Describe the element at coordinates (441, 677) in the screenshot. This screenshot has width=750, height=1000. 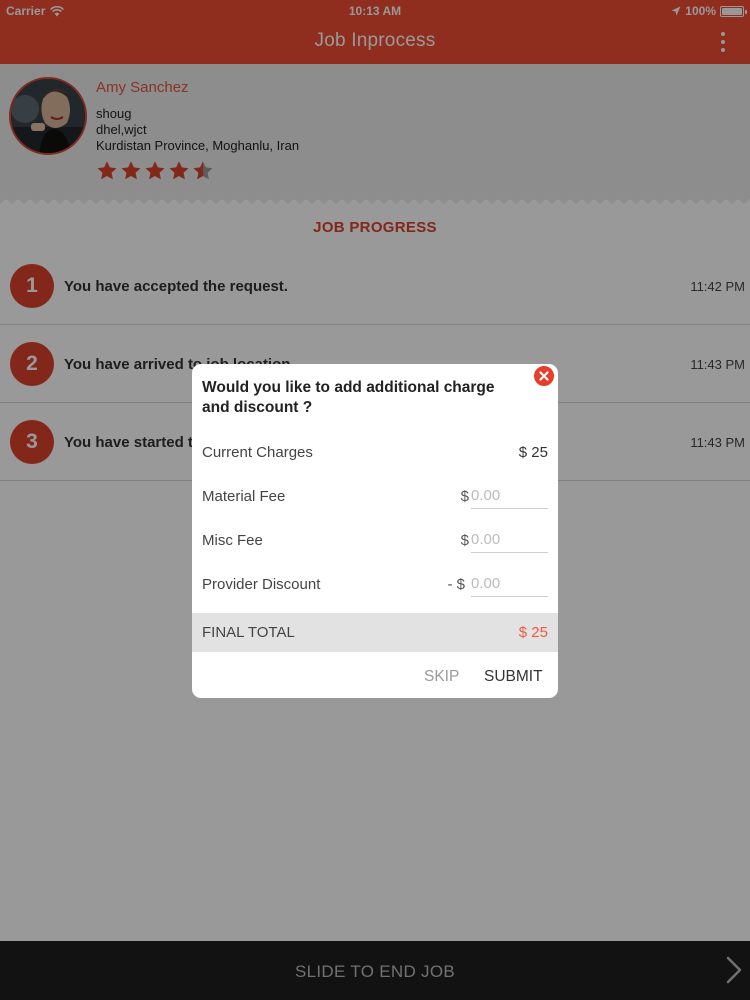
I see `skip-button: SKIP` at that location.